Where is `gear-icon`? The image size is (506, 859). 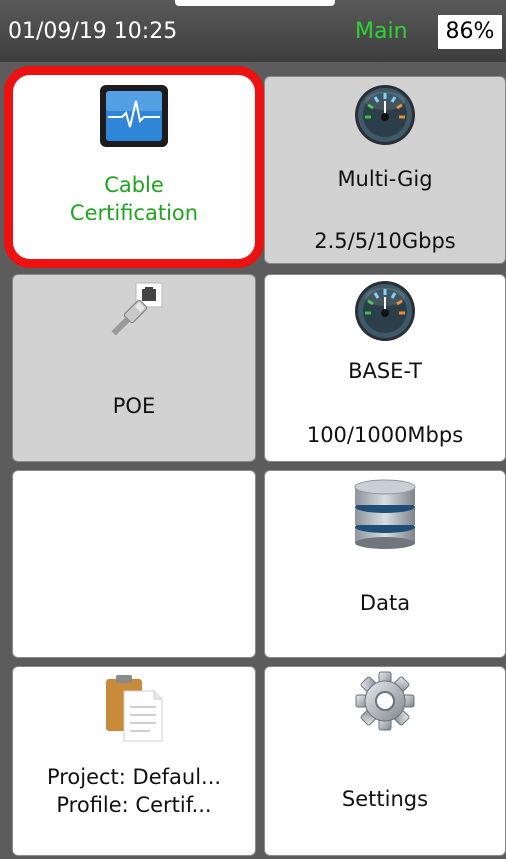
gear-icon is located at coordinates (385, 701).